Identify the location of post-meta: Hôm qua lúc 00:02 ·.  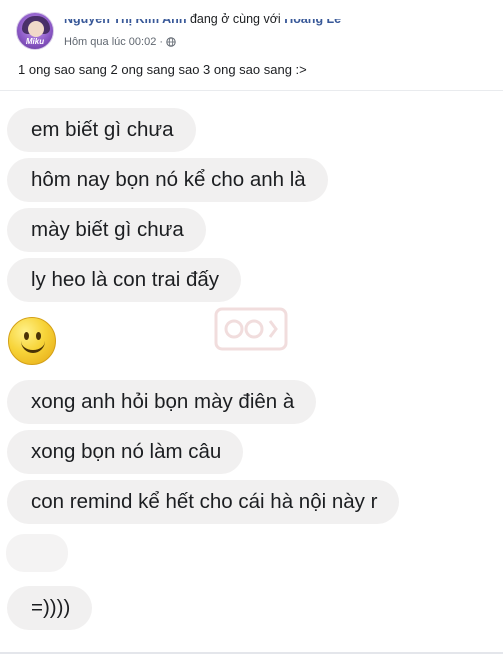
(120, 42).